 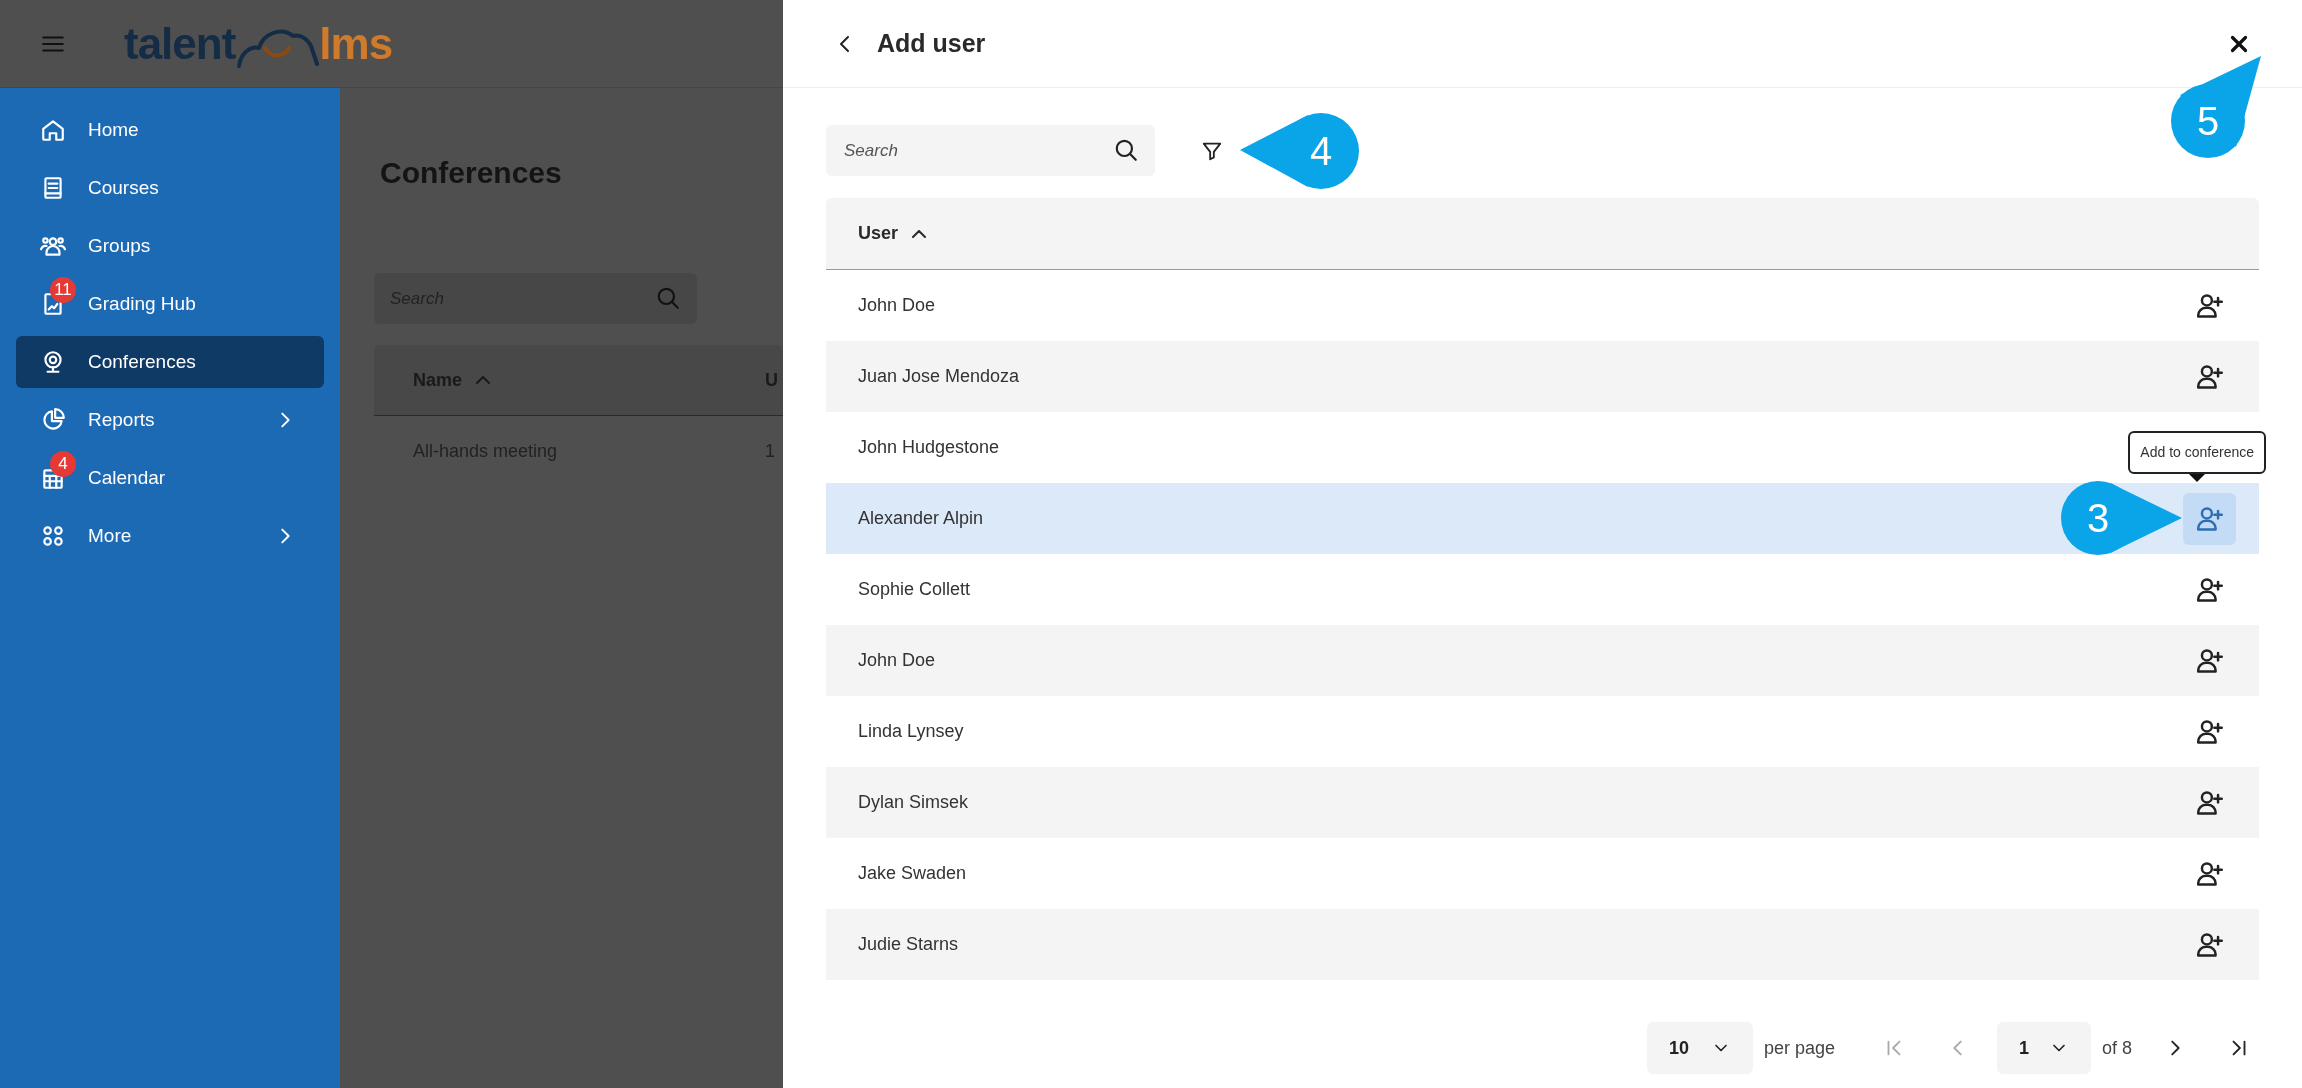 I want to click on sidebar-item-label: Calendar, so click(x=127, y=477).